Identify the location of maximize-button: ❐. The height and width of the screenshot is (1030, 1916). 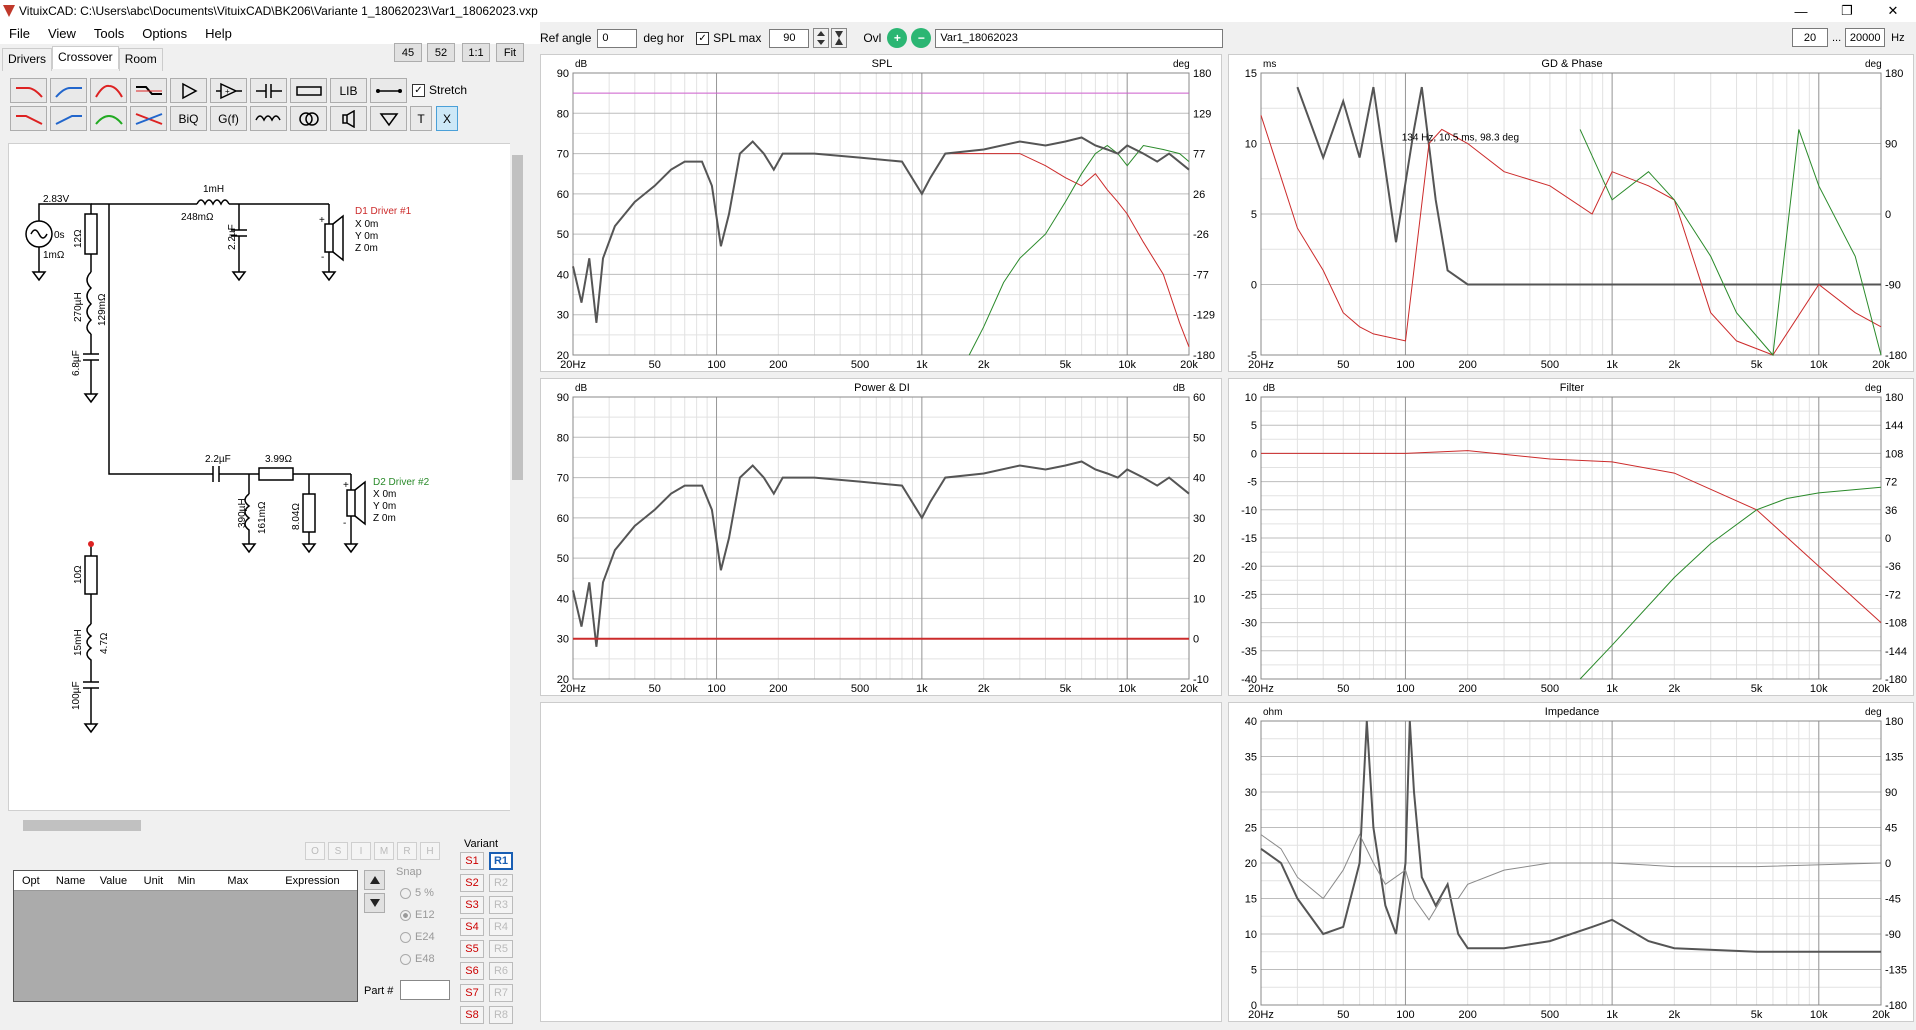
(1847, 11).